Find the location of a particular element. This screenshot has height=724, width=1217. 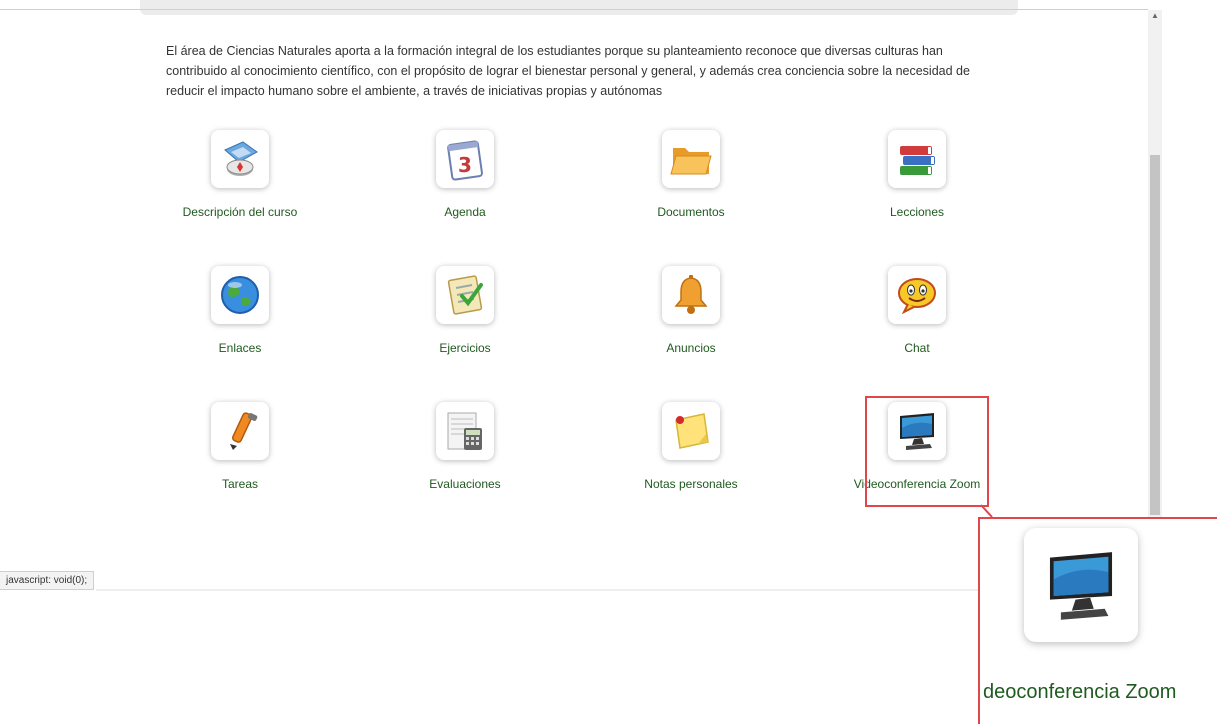

monitor-icon is located at coordinates (1081, 586).